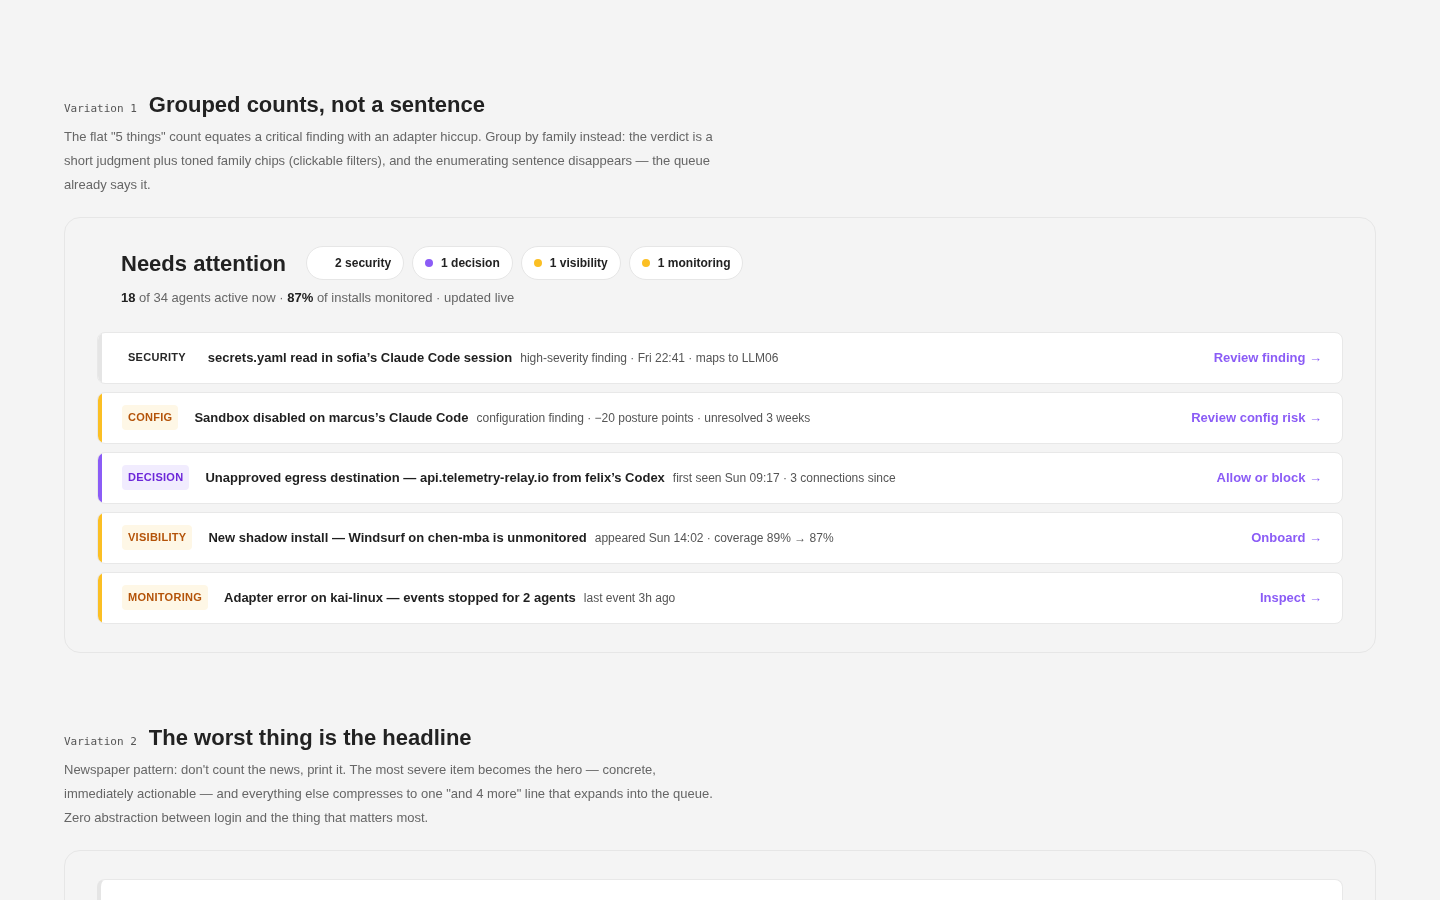 The width and height of the screenshot is (1440, 900). I want to click on finding-meta: last event 3h ago, so click(629, 598).